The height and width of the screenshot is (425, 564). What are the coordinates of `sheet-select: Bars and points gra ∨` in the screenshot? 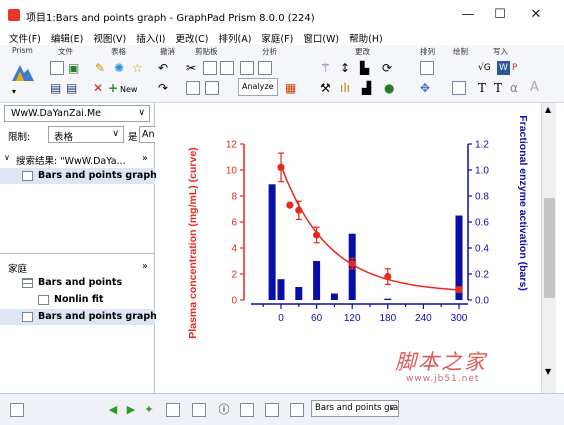 It's located at (355, 408).